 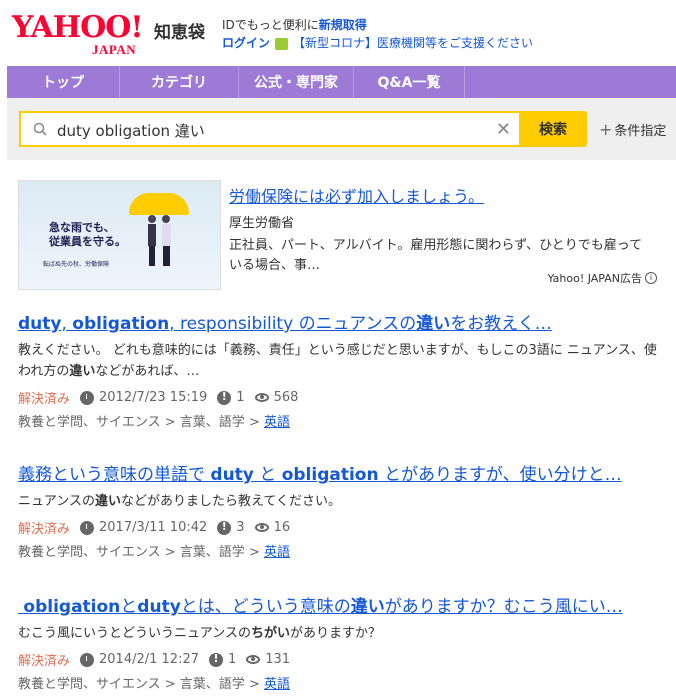 What do you see at coordinates (87, 241) in the screenshot?
I see `ad-slogan-line-2: 従業員を守る。` at bounding box center [87, 241].